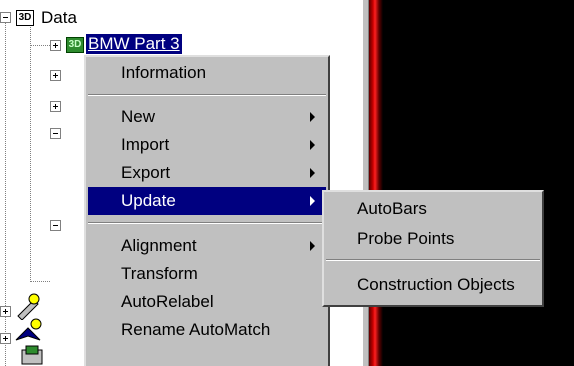 The image size is (574, 366). Describe the element at coordinates (164, 72) in the screenshot. I see `menu-item-label: Information` at that location.